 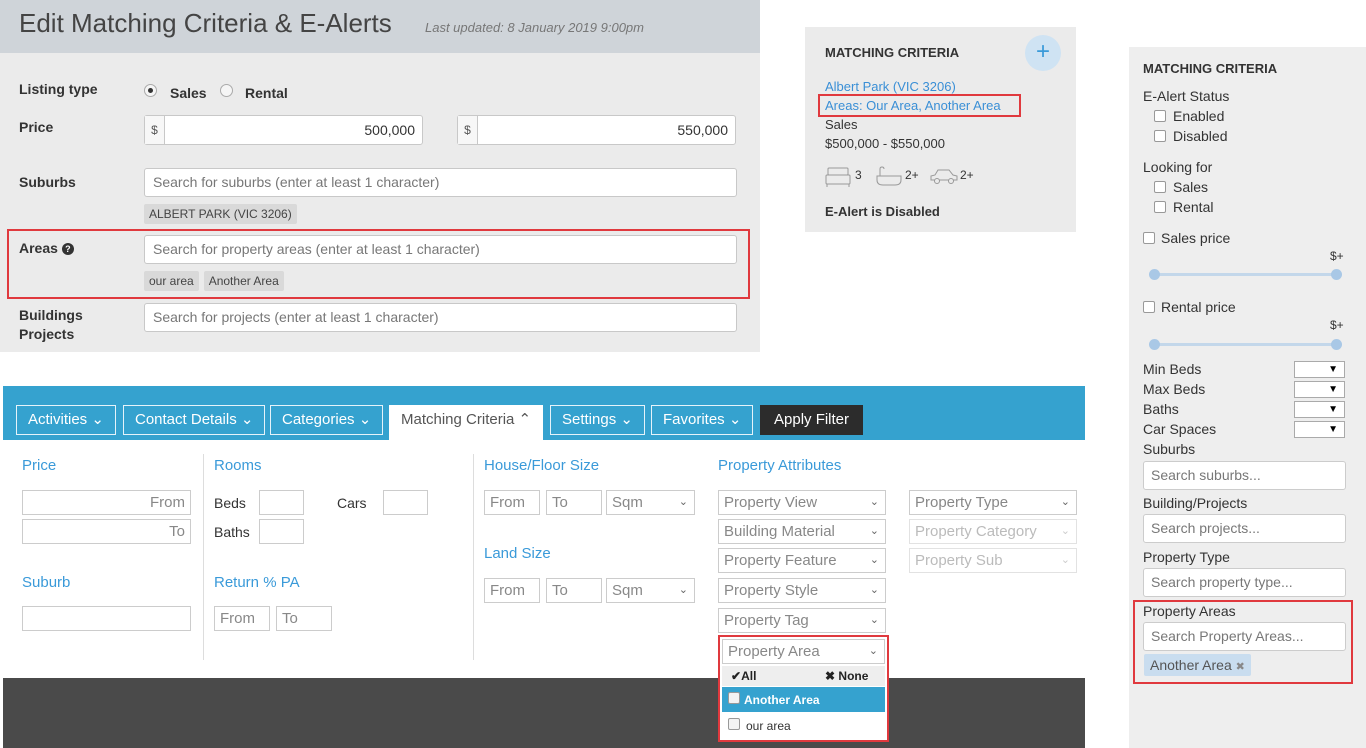 What do you see at coordinates (242, 618) in the screenshot?
I see `return-from-input: From` at bounding box center [242, 618].